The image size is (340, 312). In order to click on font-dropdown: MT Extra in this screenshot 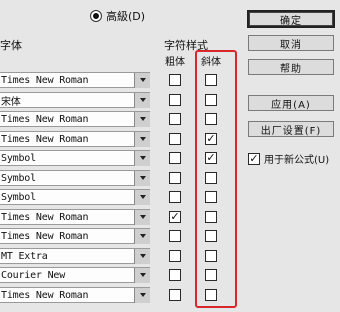, I will do `click(75, 256)`.